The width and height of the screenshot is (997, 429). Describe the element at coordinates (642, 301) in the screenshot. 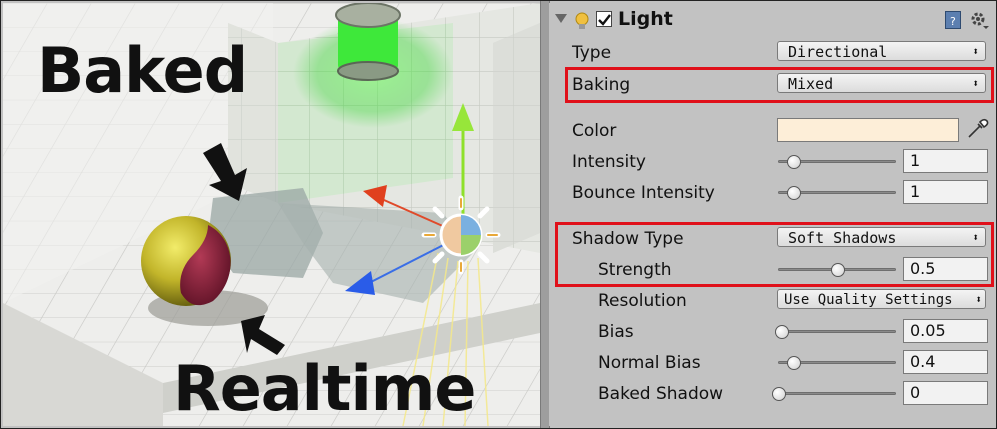

I see `resolution-label: Resolution` at that location.